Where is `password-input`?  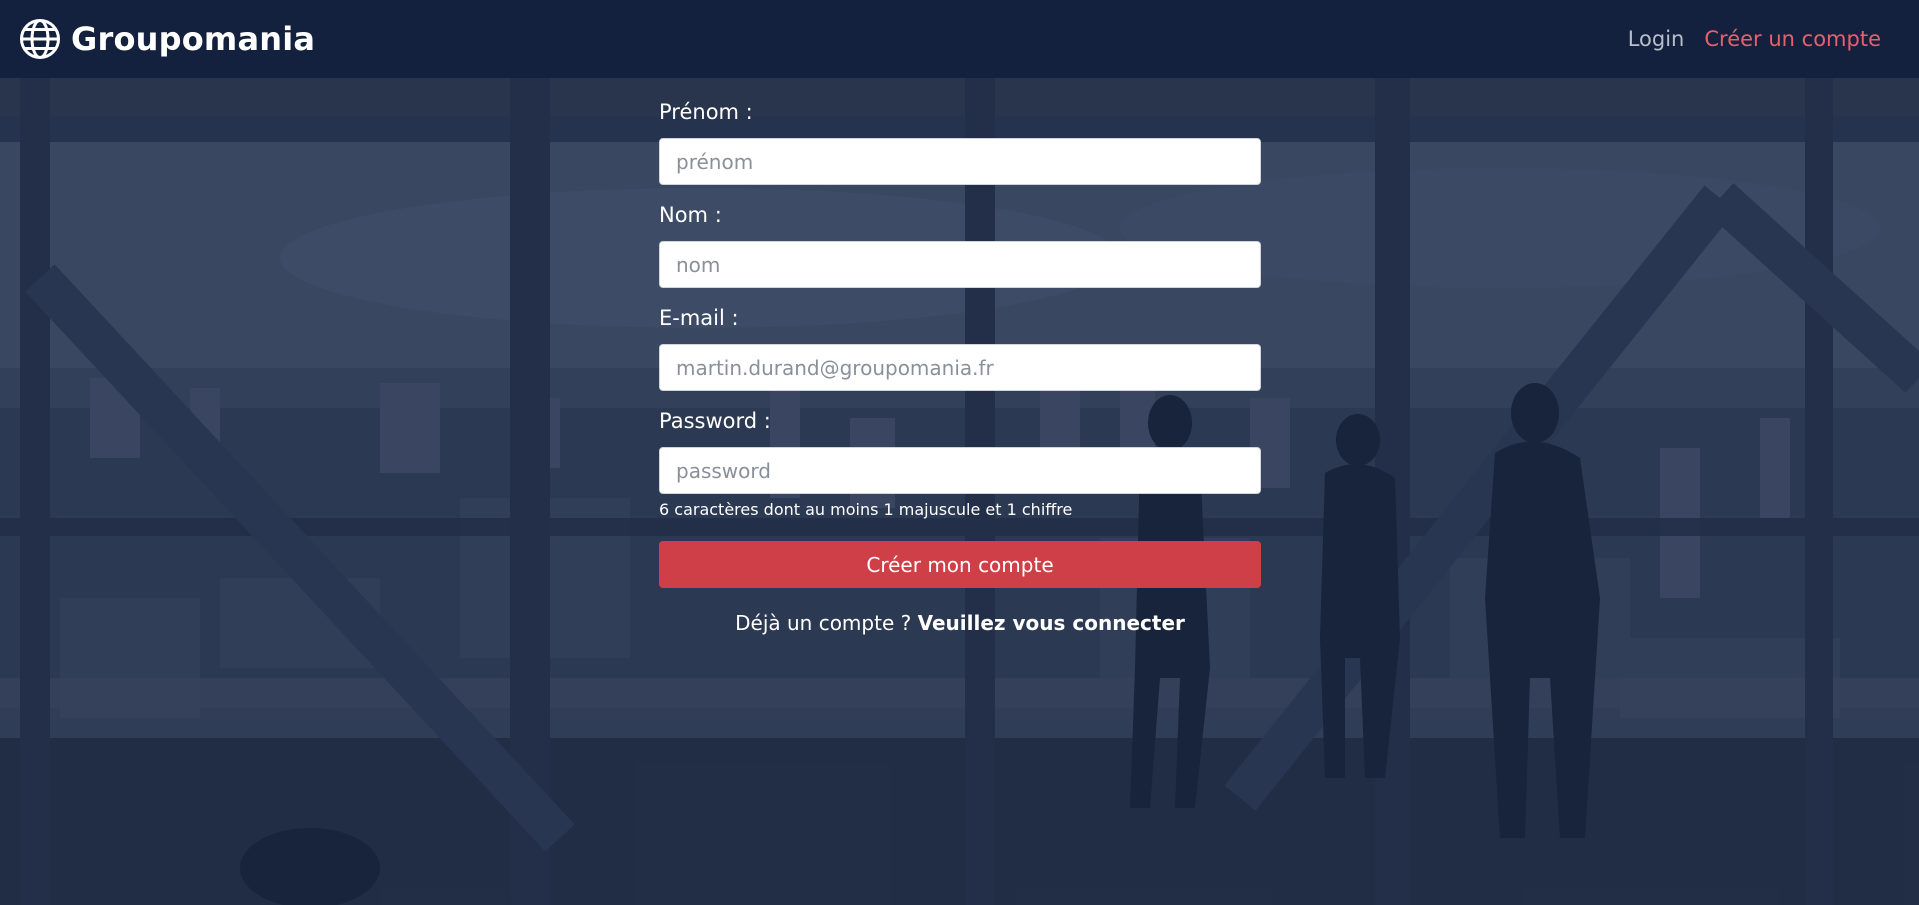 password-input is located at coordinates (960, 470).